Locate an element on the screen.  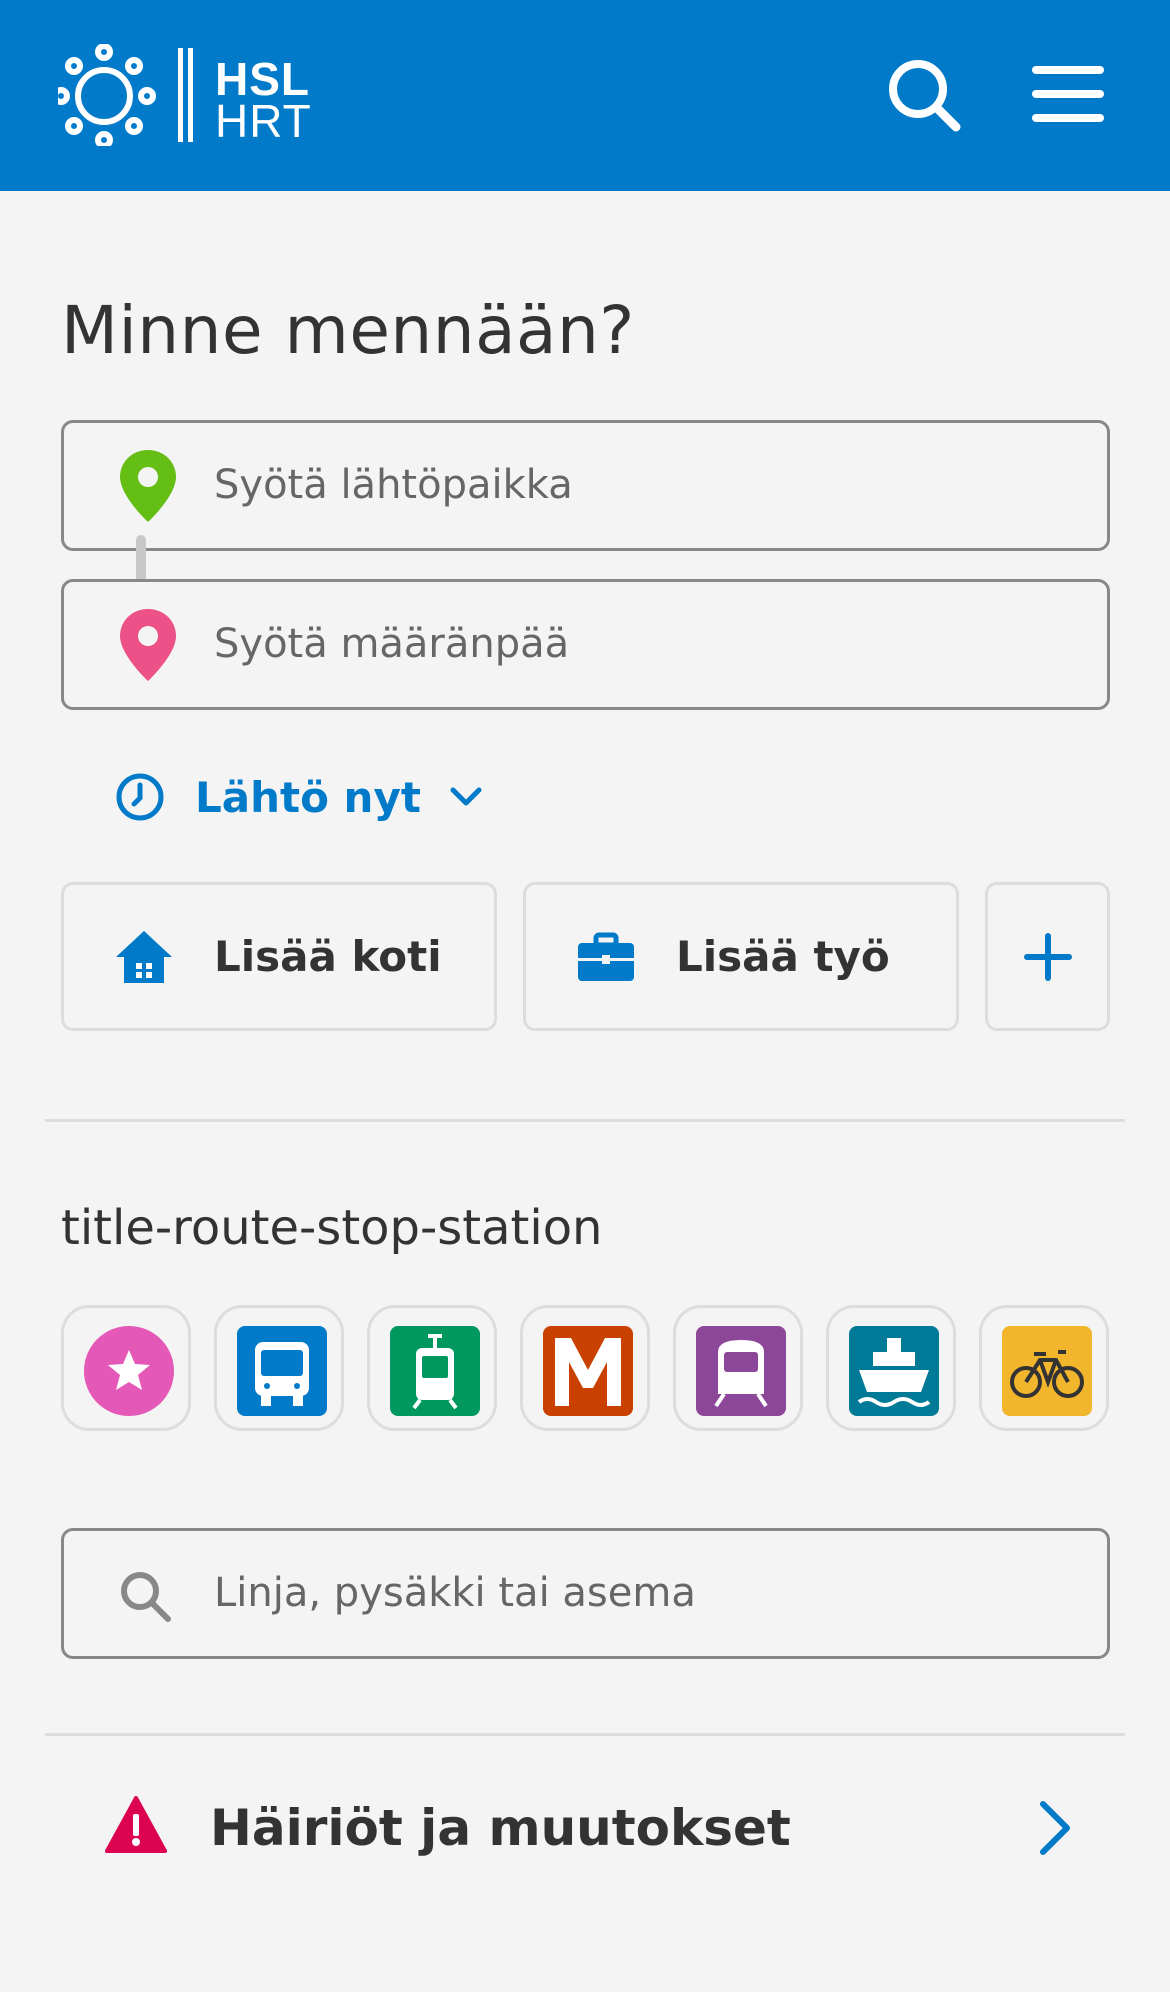
destination-pin-icon is located at coordinates (148, 645).